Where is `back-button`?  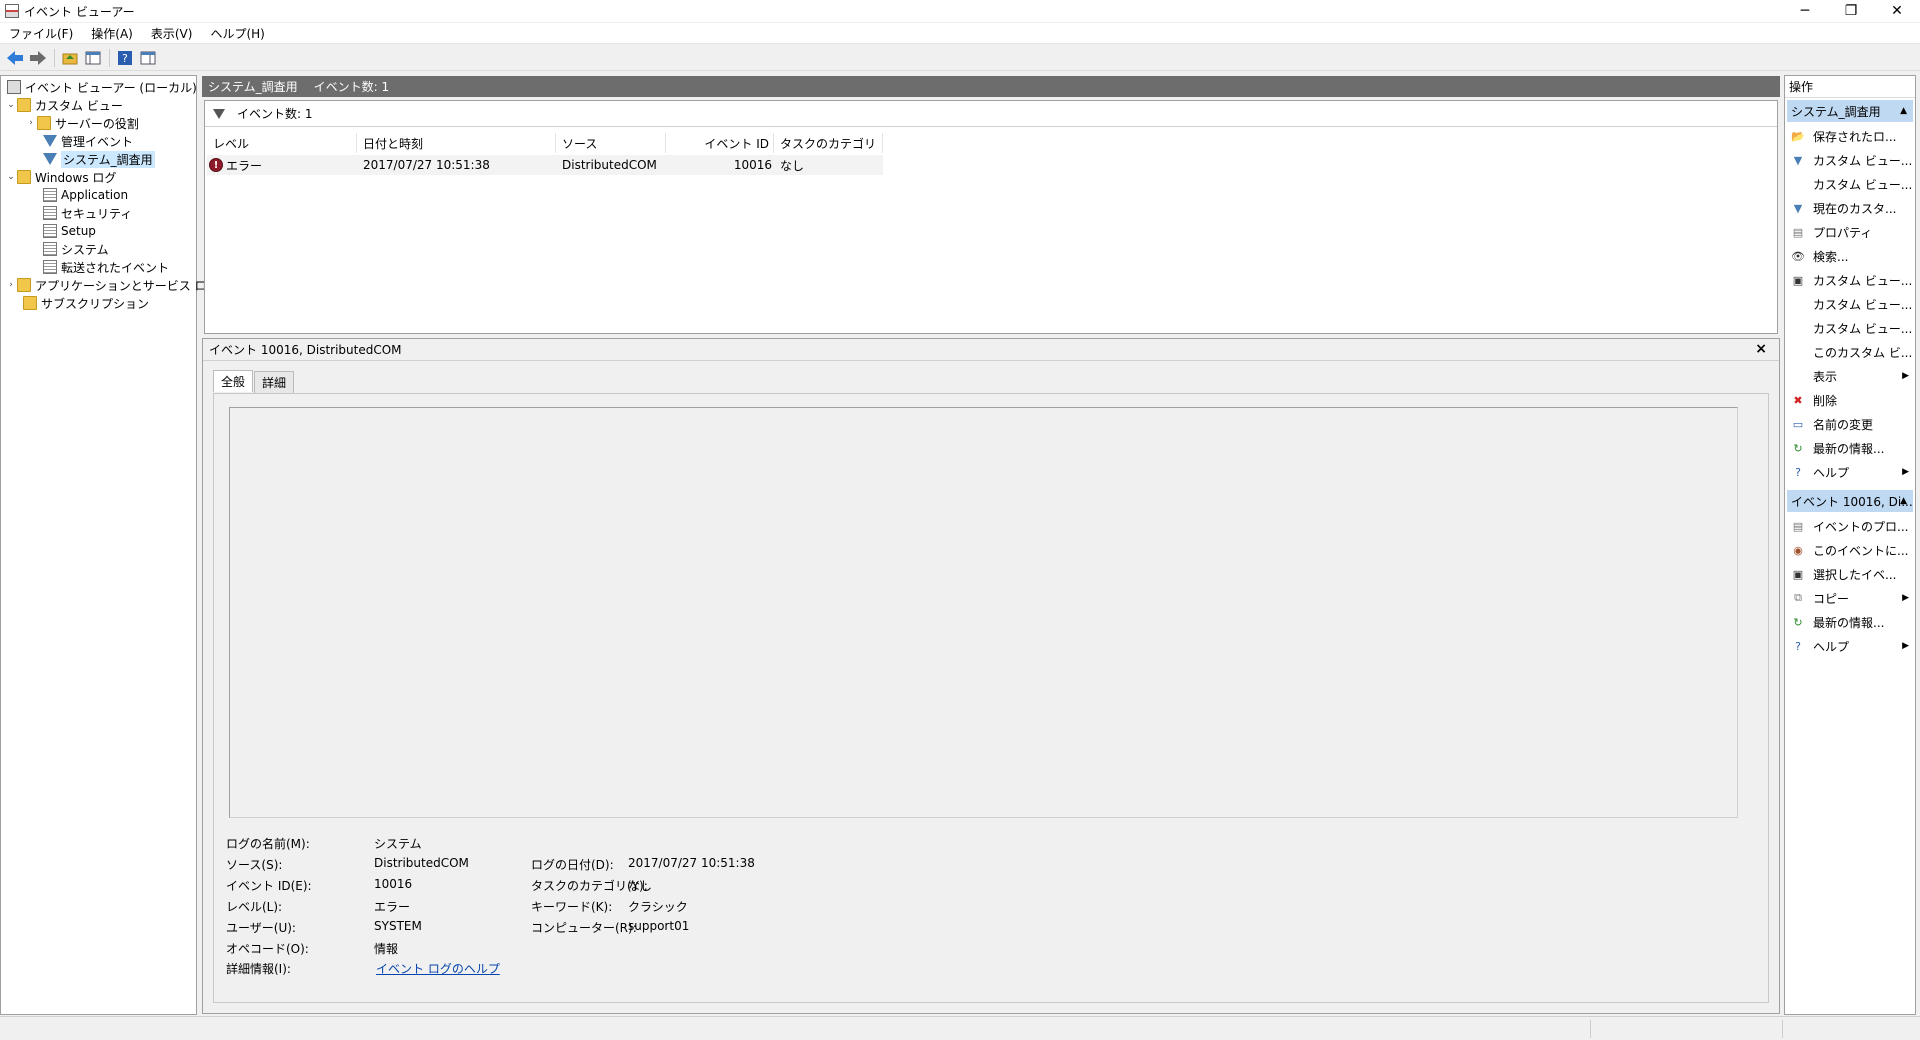 back-button is located at coordinates (15, 58).